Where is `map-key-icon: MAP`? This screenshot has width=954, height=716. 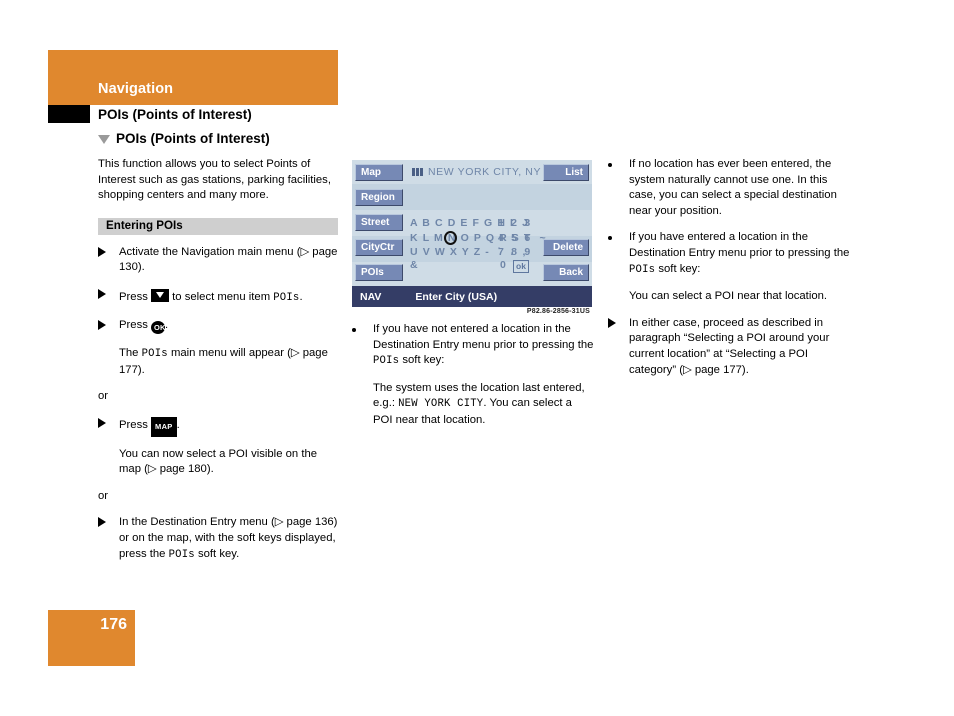 map-key-icon: MAP is located at coordinates (164, 426).